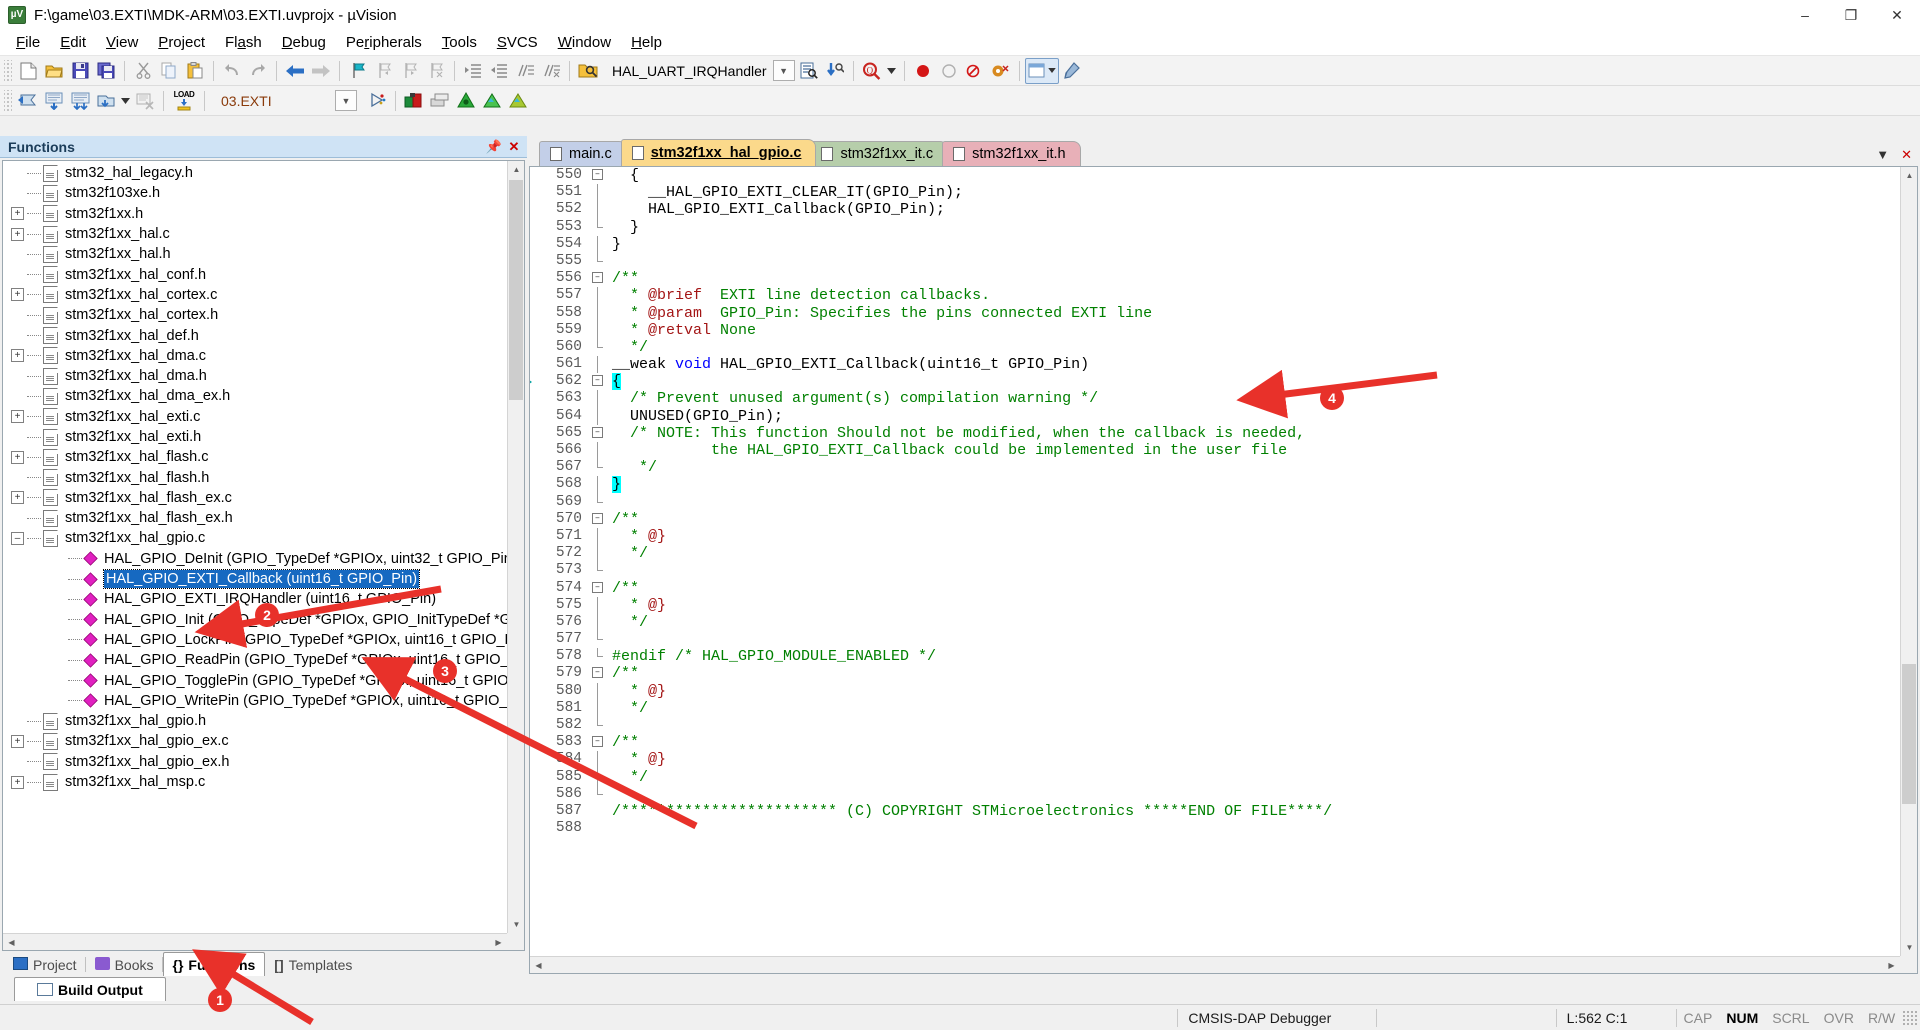 The height and width of the screenshot is (1030, 1920). Describe the element at coordinates (459, 42) in the screenshot. I see `menu-tools: Tools` at that location.